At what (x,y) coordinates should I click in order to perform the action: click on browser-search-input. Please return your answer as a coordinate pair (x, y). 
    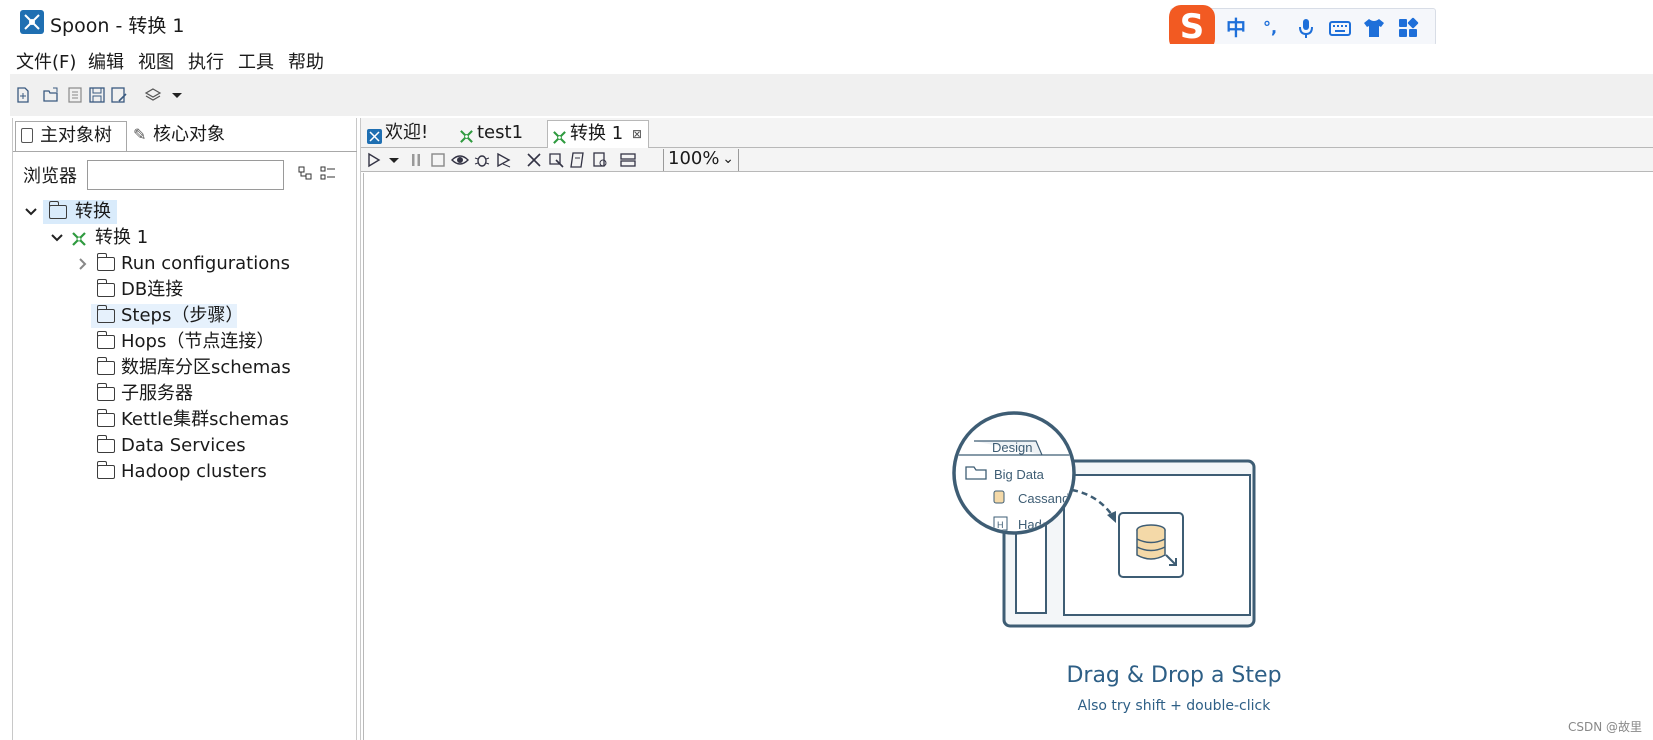
    Looking at the image, I should click on (185, 175).